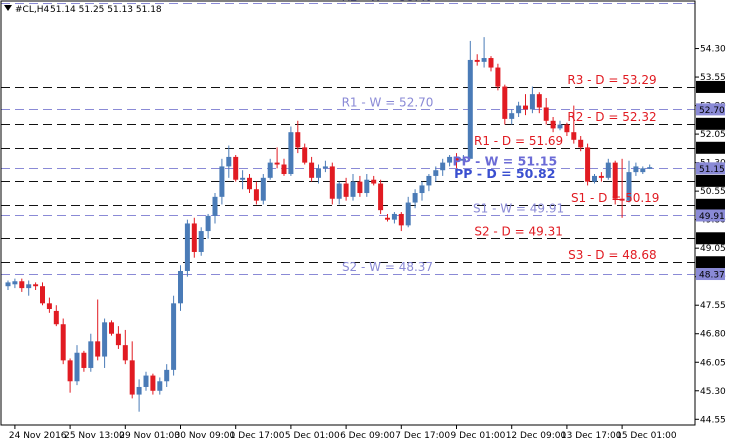 This screenshot has height=444, width=730. Describe the element at coordinates (367, 436) in the screenshot. I see `x-tick-label-6-dec-09-00: 6 Dec 09:00` at that location.